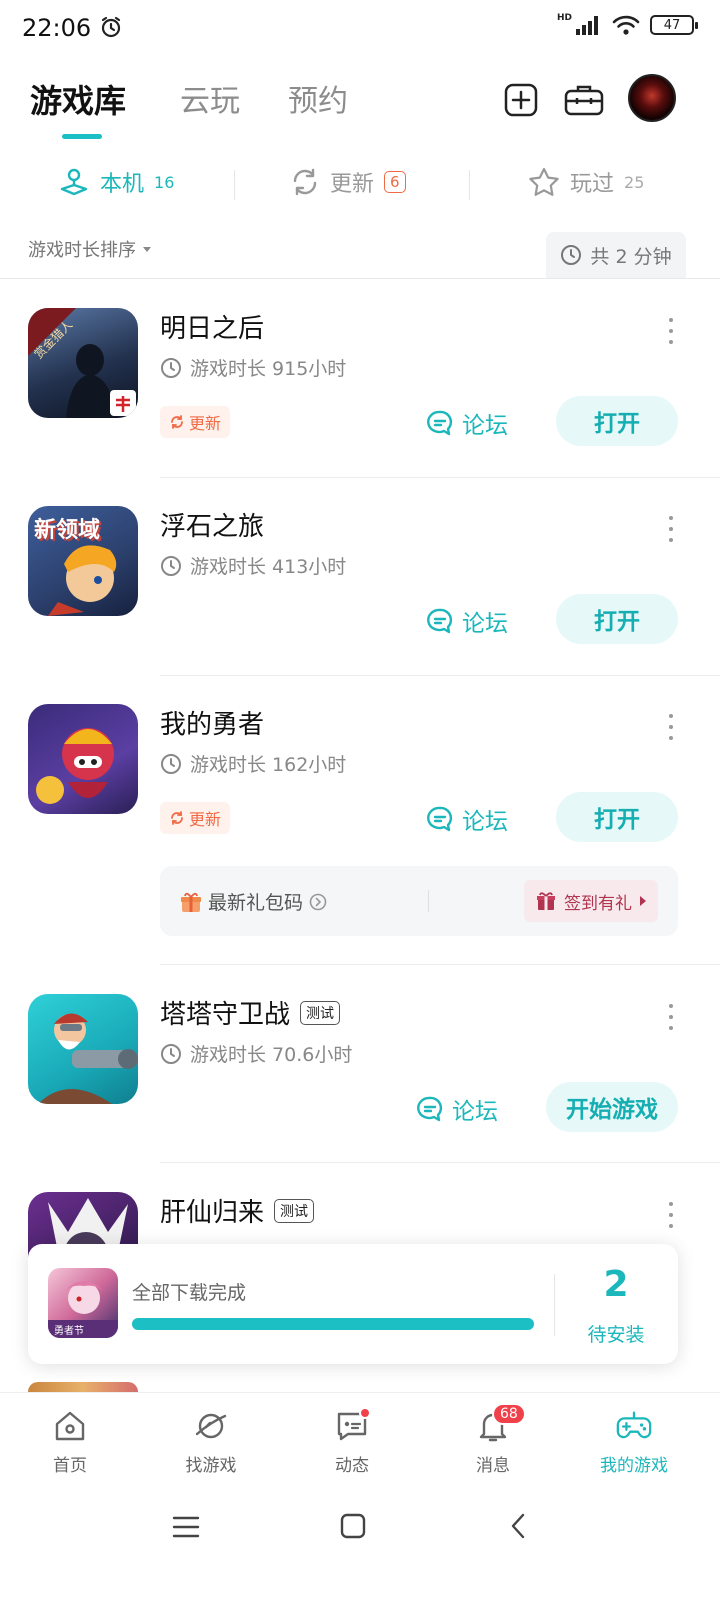 This screenshot has width=720, height=1601. Describe the element at coordinates (634, 1441) in the screenshot. I see `nav-my-games: 我的游戏` at that location.